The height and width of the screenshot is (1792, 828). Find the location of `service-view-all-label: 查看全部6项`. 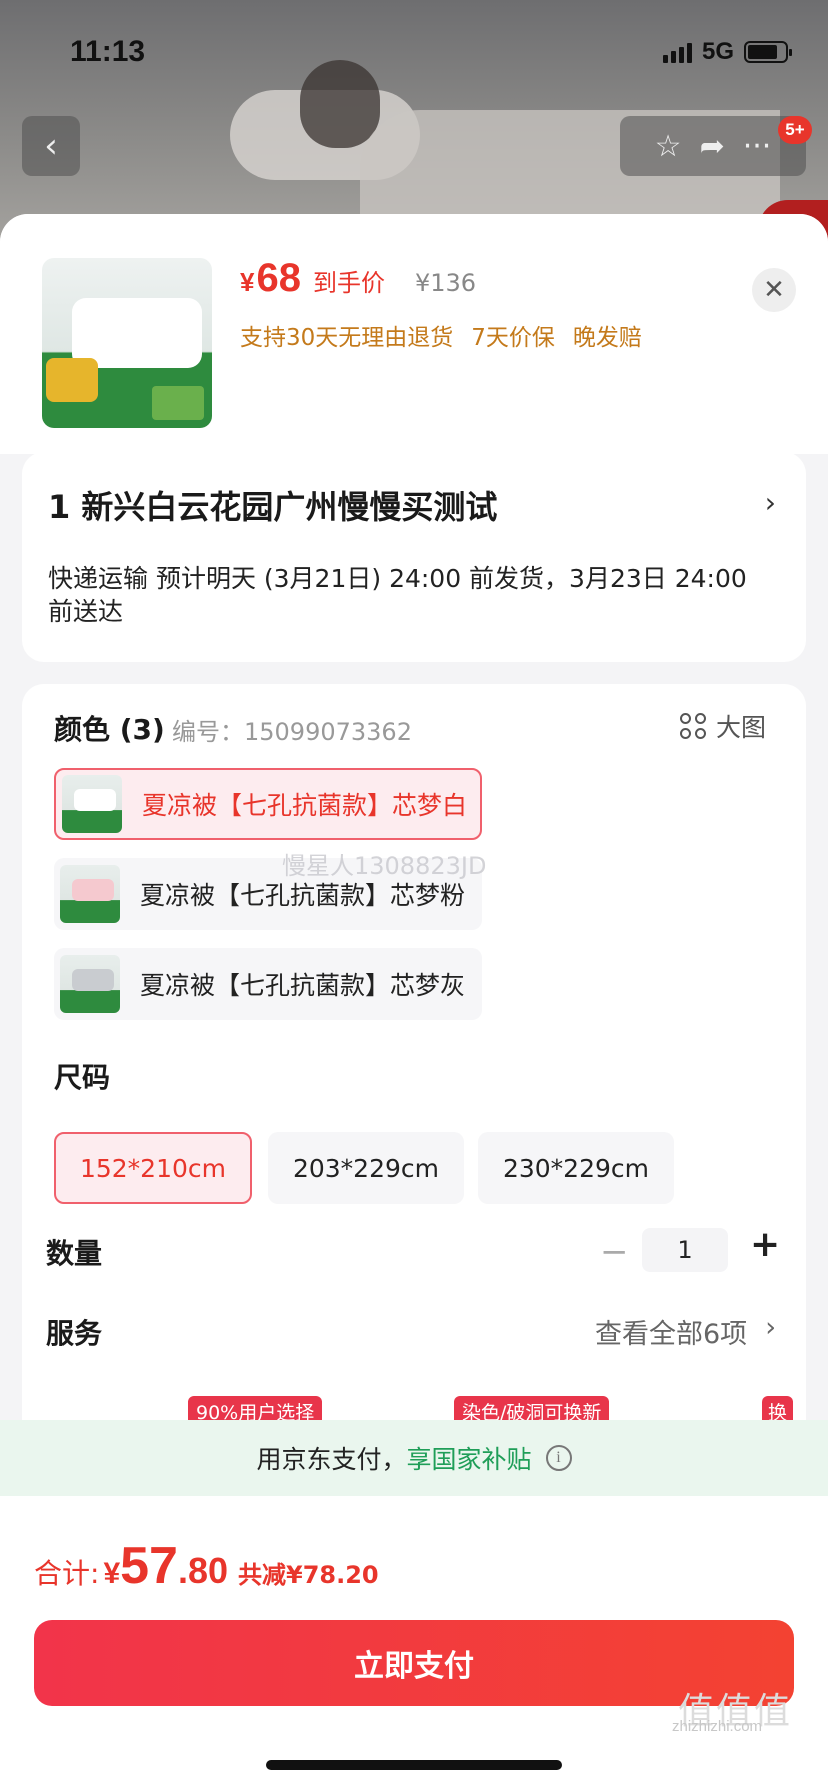

service-view-all-label: 查看全部6项 is located at coordinates (671, 1334).